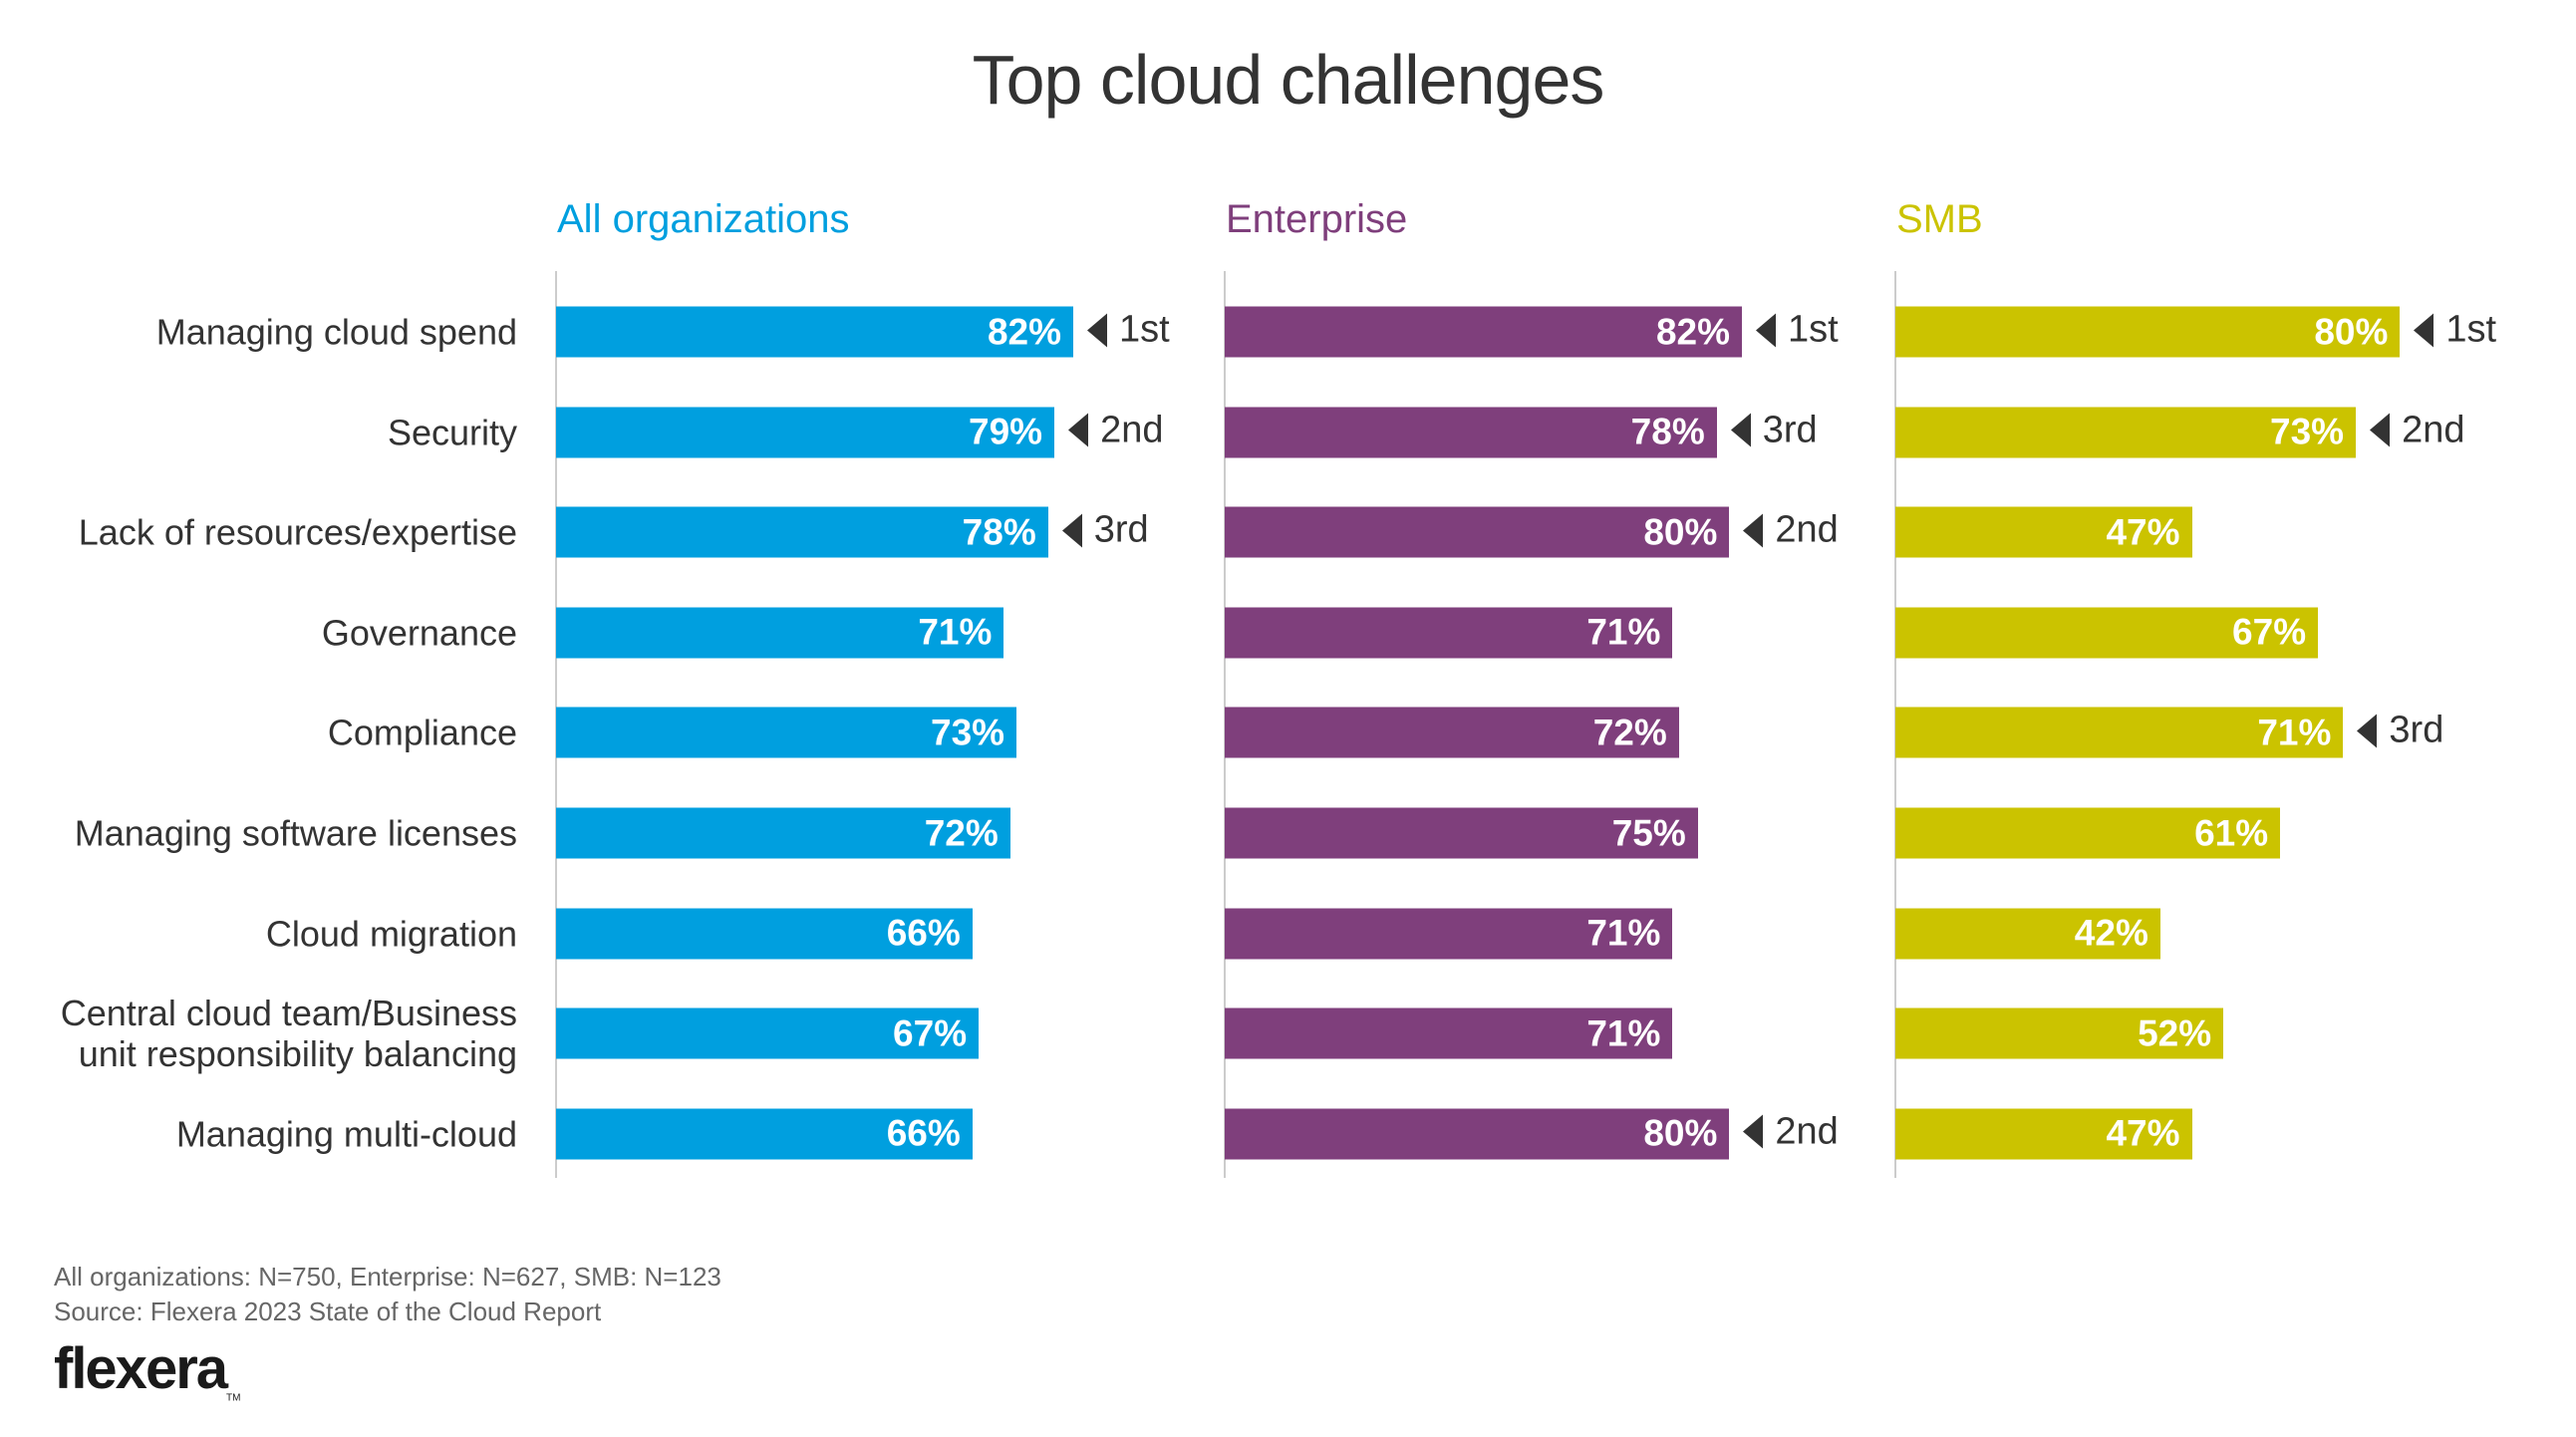 The height and width of the screenshot is (1437, 2576). I want to click on category-label: Governance, so click(258, 632).